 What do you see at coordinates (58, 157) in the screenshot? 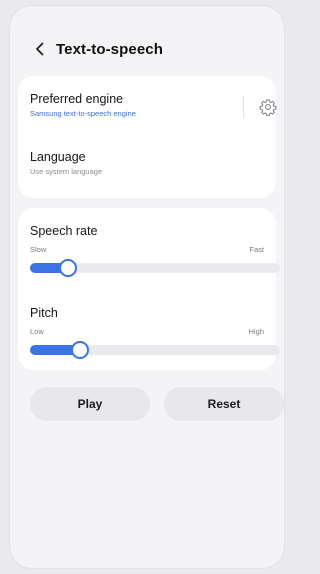
I see `language-title: Language` at bounding box center [58, 157].